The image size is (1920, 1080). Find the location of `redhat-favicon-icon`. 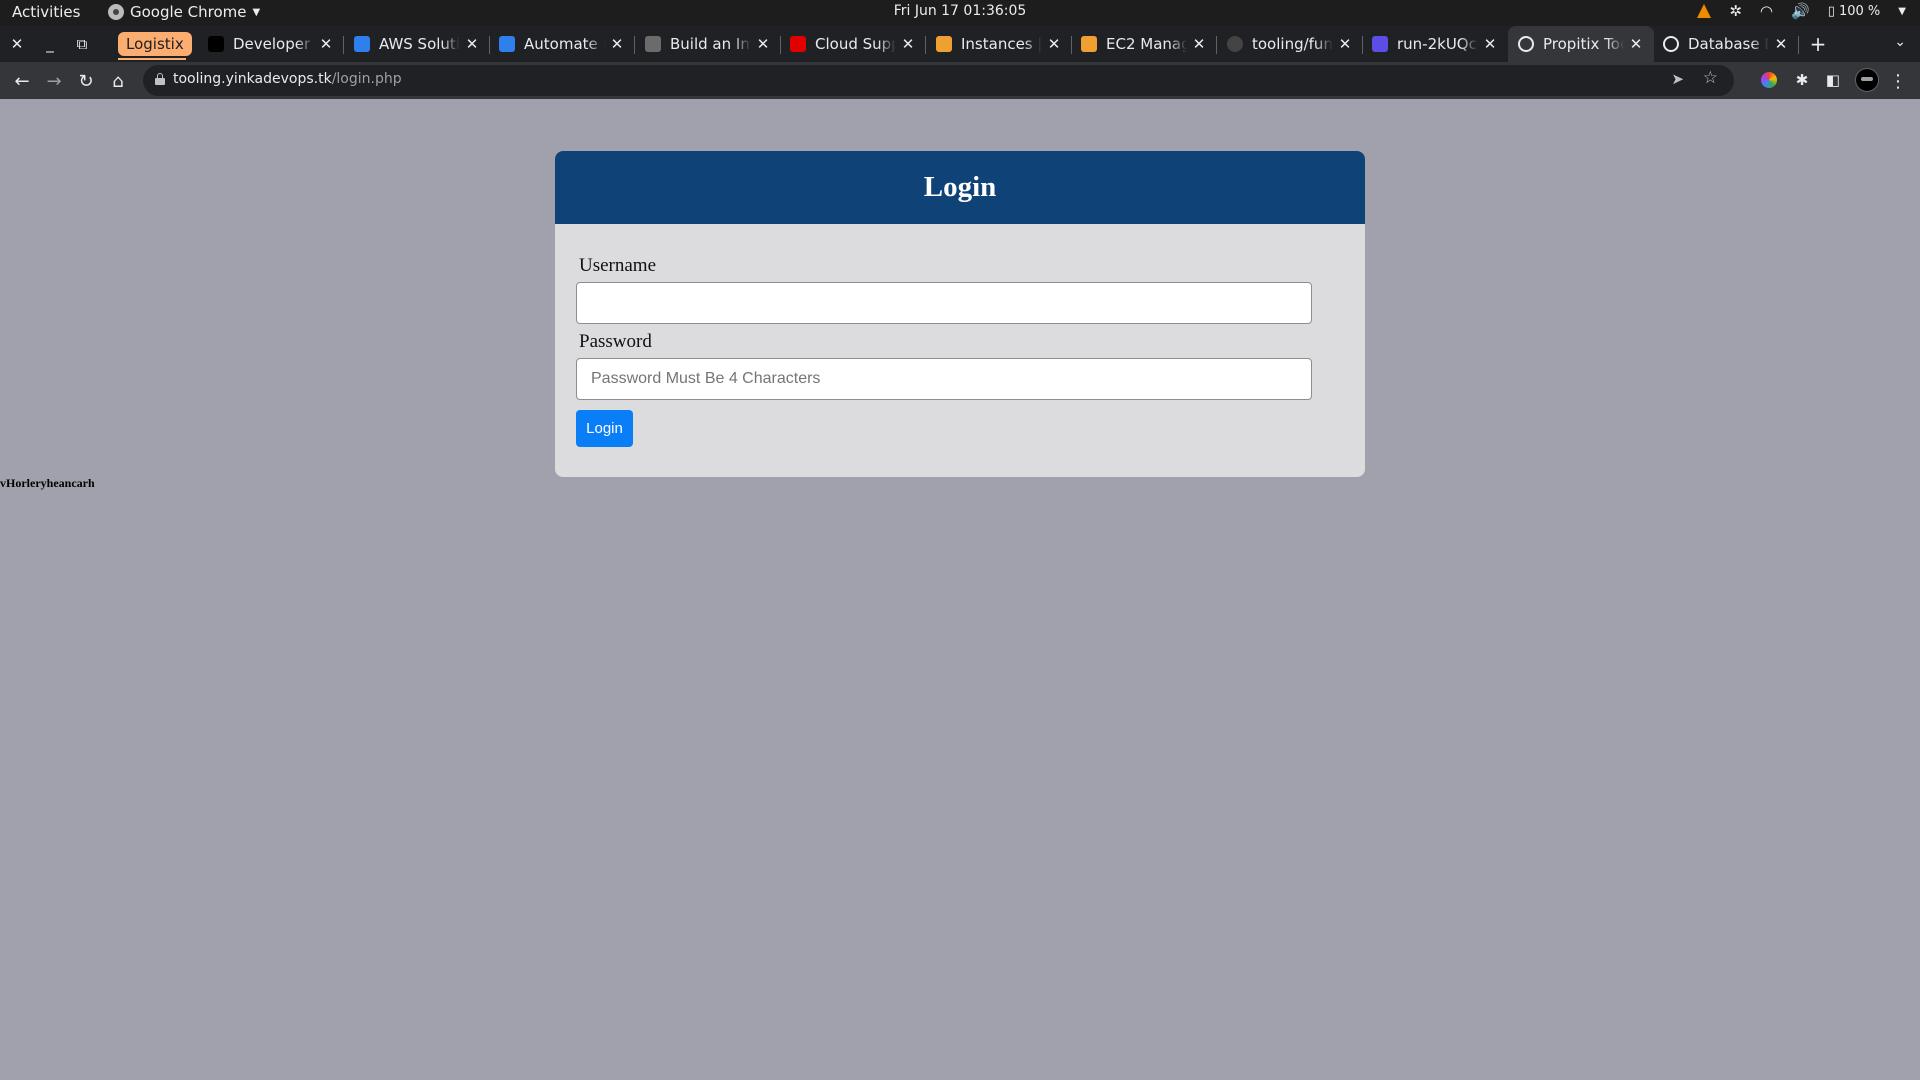

redhat-favicon-icon is located at coordinates (798, 44).